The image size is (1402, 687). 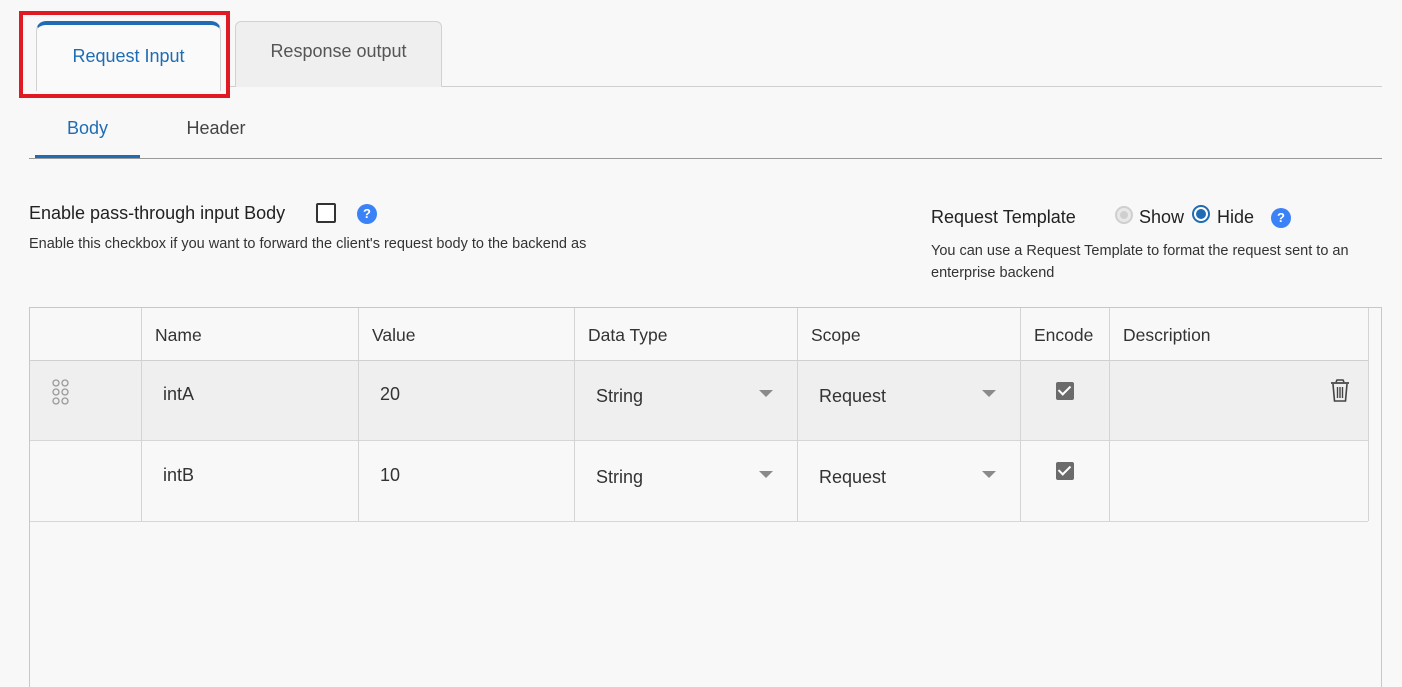 What do you see at coordinates (326, 213) in the screenshot?
I see `pass-through-checkbox` at bounding box center [326, 213].